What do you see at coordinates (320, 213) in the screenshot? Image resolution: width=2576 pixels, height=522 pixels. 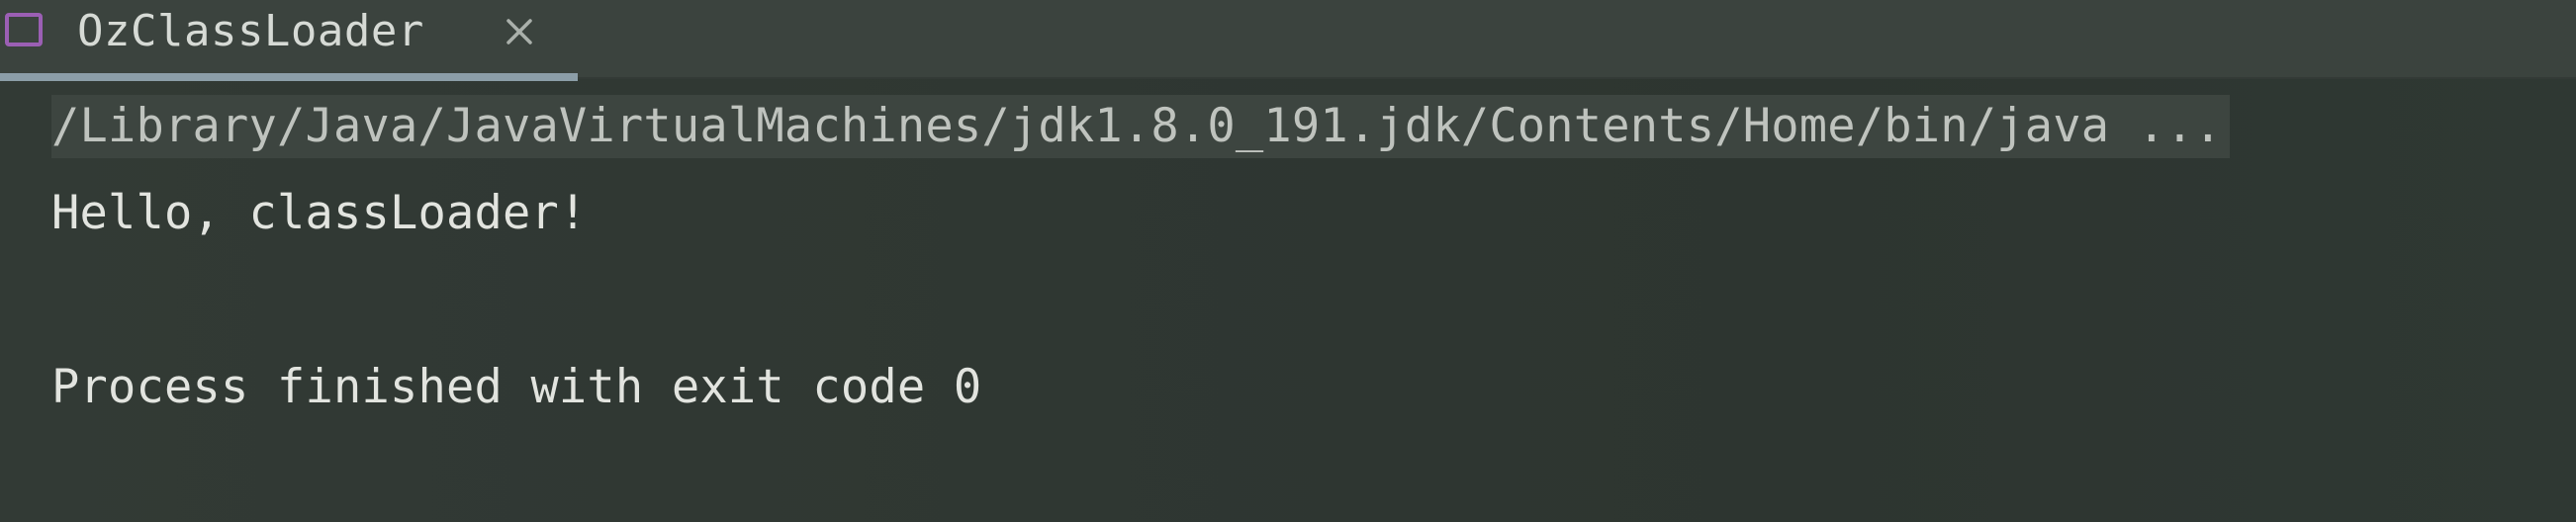 I see `output-line: Hello, classLoader!` at bounding box center [320, 213].